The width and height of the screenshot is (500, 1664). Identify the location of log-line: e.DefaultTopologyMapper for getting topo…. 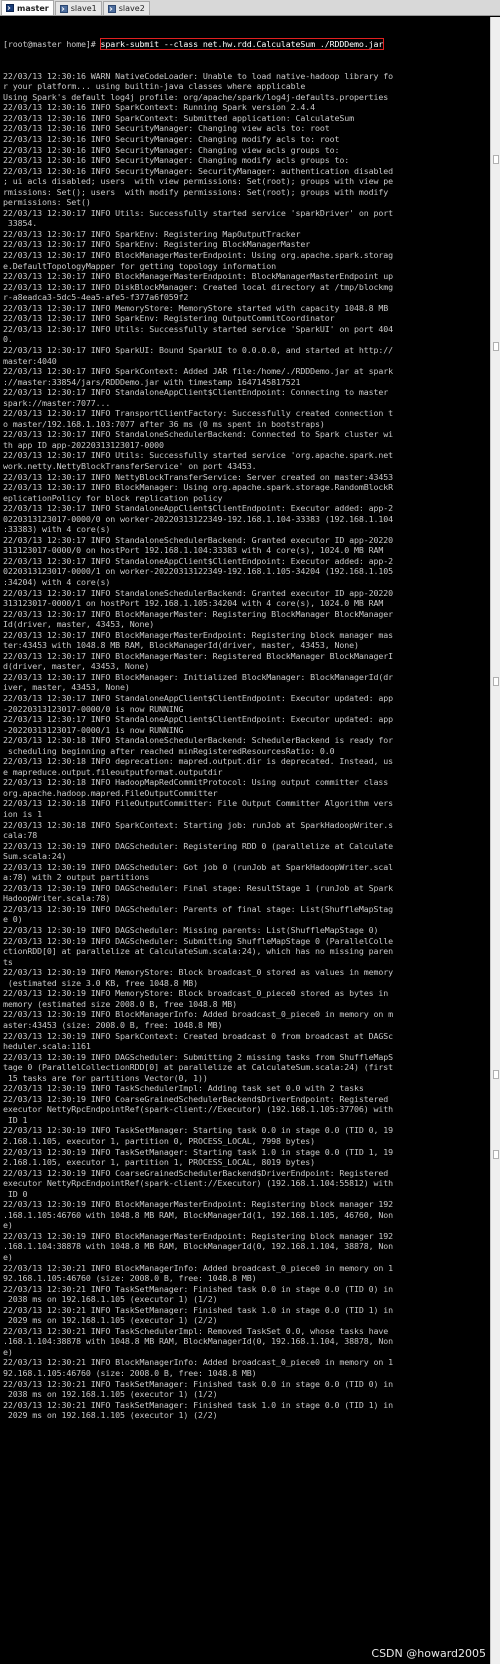
(140, 265).